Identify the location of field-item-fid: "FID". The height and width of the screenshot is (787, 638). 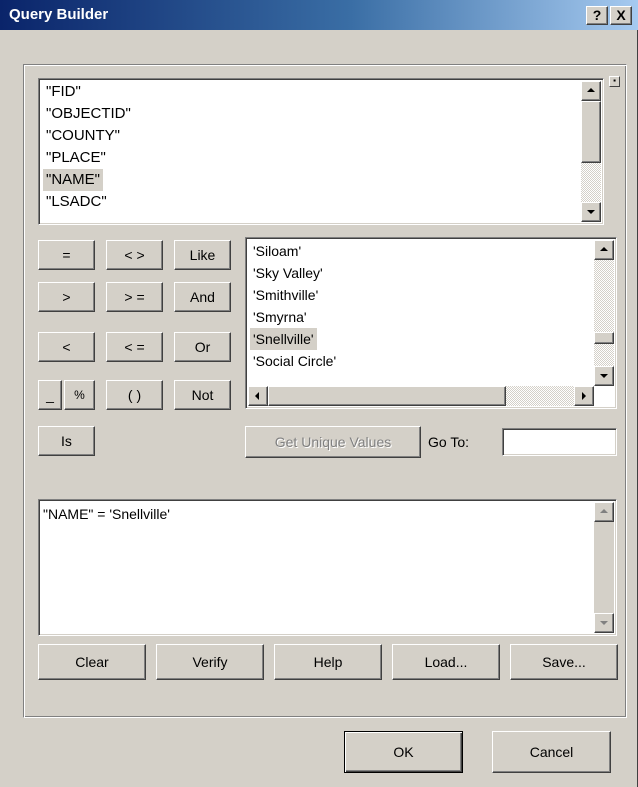
(311, 92).